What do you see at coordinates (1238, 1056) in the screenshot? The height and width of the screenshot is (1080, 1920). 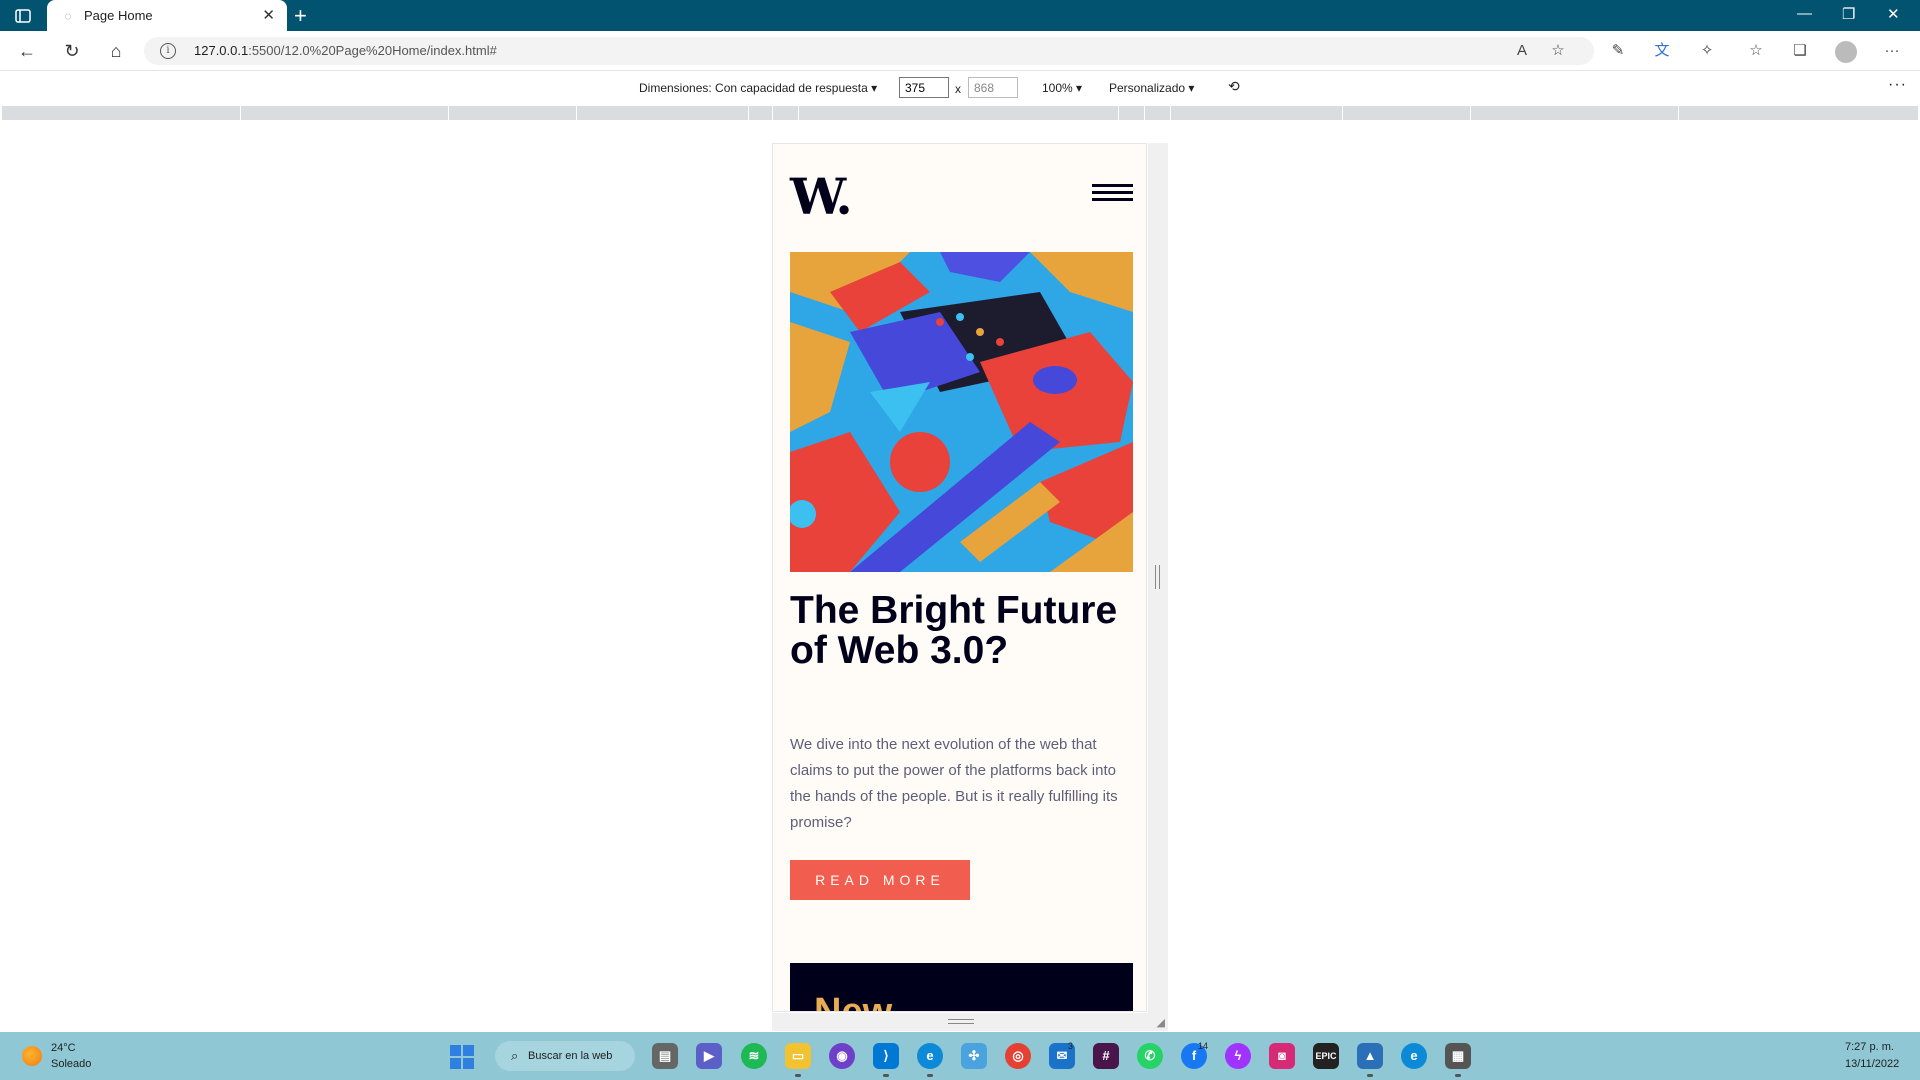 I see `messenger-icon: ϟ` at bounding box center [1238, 1056].